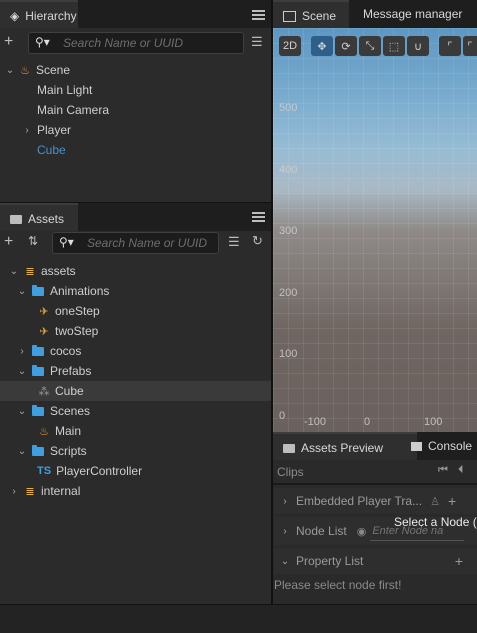 The width and height of the screenshot is (477, 633). I want to click on hierarchy-menu-icon, so click(258, 15).